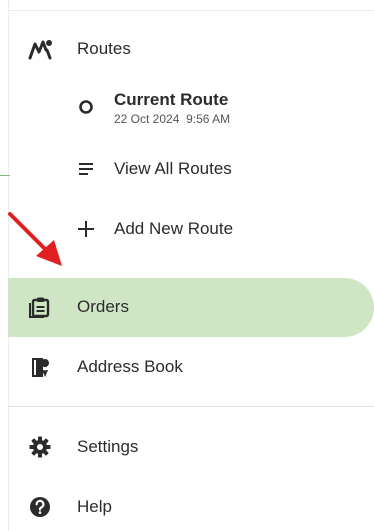 Image resolution: width=374 pixels, height=531 pixels. What do you see at coordinates (191, 406) in the screenshot?
I see `section-divider` at bounding box center [191, 406].